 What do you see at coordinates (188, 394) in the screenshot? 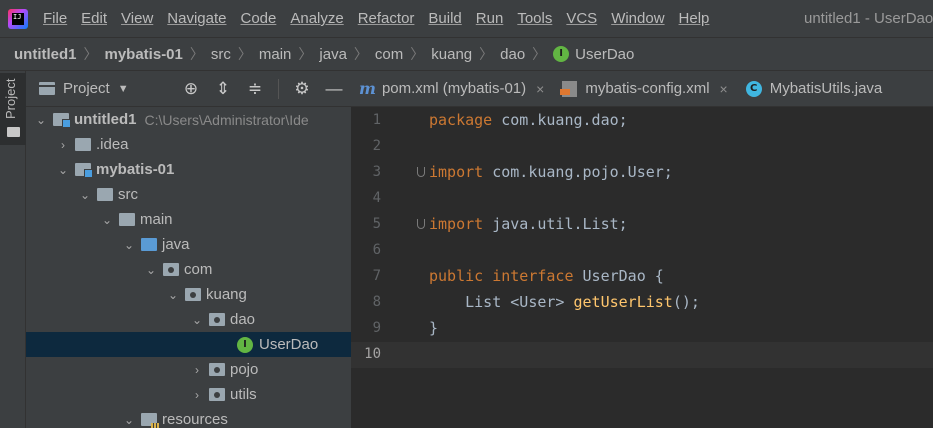
I see `tree-item-utils: › utils` at bounding box center [188, 394].